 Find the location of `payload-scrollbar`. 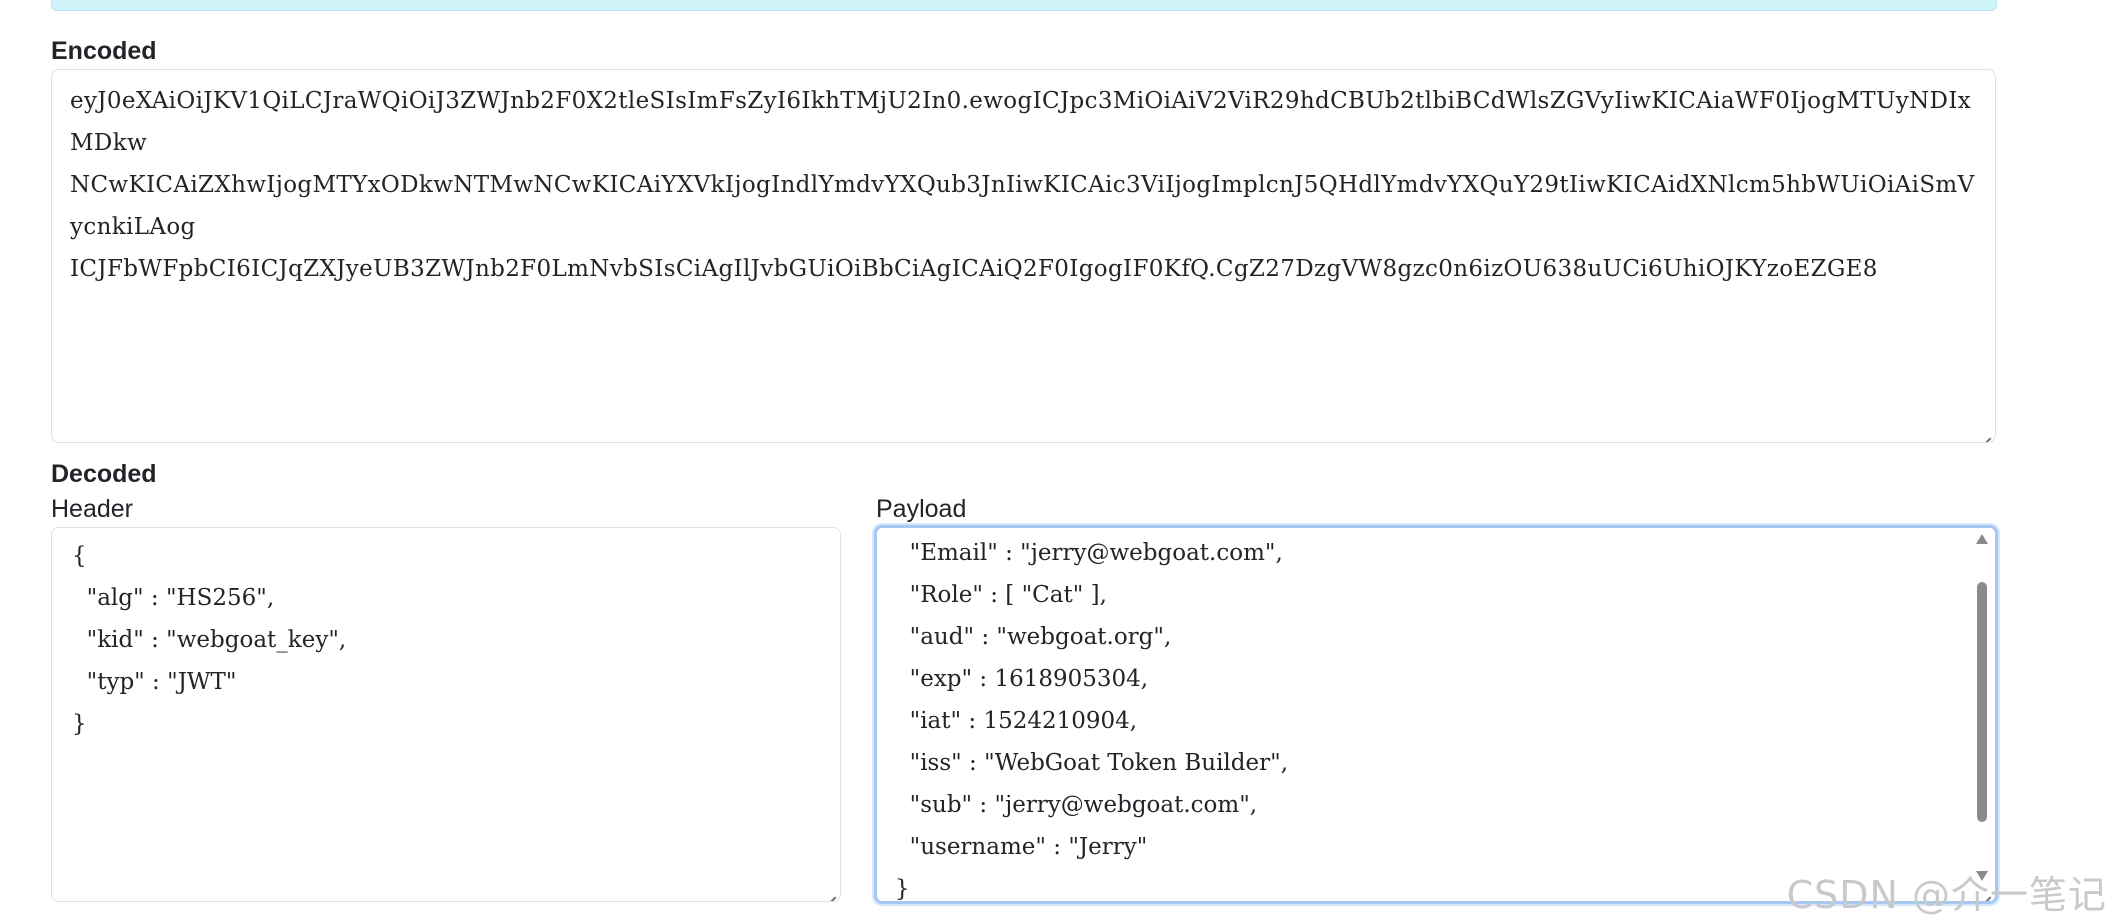

payload-scrollbar is located at coordinates (1982, 707).